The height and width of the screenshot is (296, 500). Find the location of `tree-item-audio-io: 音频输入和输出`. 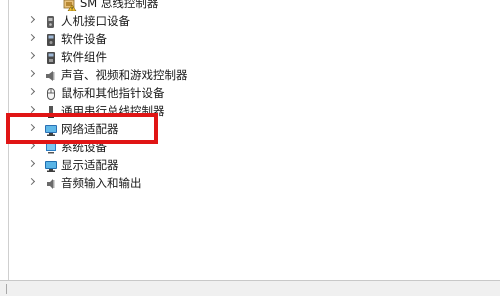

tree-item-audio-io: 音频输入和输出 is located at coordinates (210, 183).